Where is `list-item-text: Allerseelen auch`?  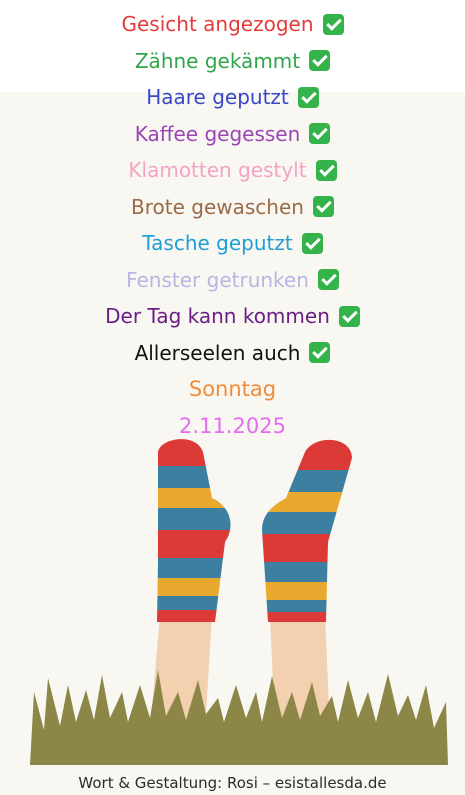
list-item-text: Allerseelen auch is located at coordinates (217, 352).